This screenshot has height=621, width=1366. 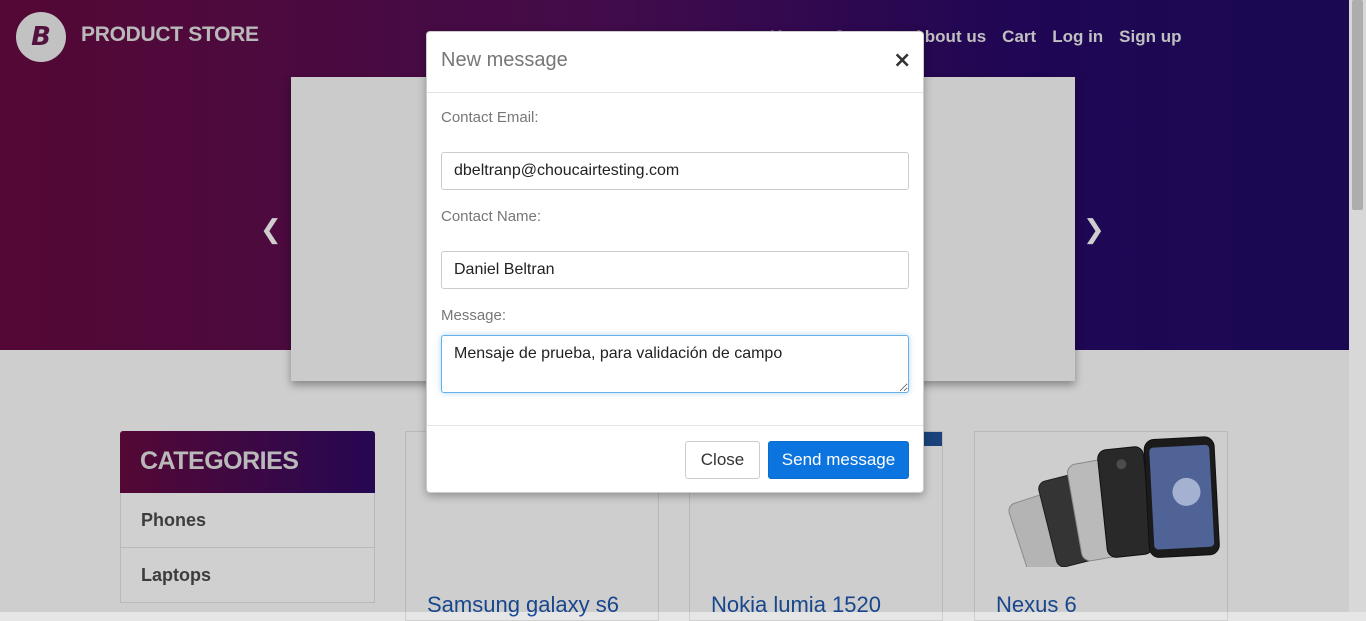 I want to click on send-message-button: Send message, so click(x=838, y=460).